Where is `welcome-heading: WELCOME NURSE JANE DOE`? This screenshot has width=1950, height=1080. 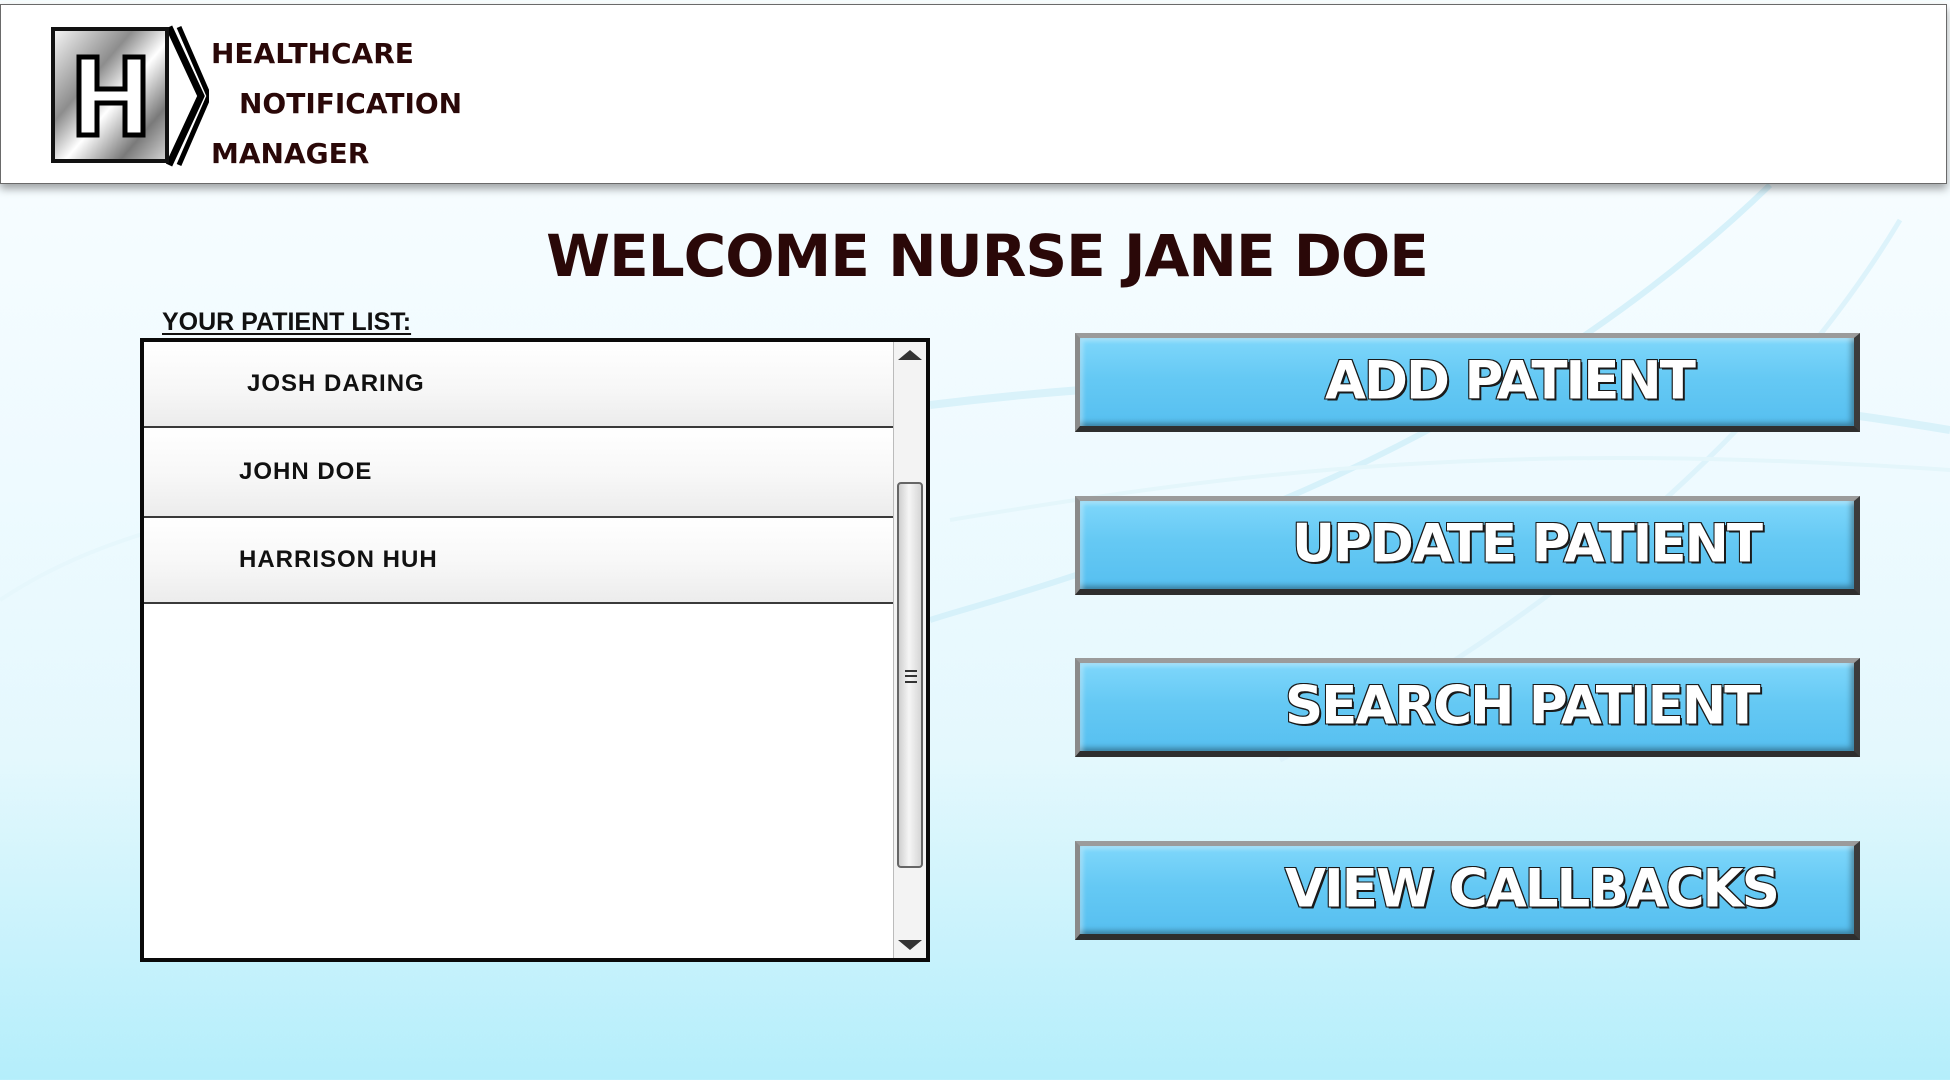
welcome-heading: WELCOME NURSE JANE DOE is located at coordinates (987, 256).